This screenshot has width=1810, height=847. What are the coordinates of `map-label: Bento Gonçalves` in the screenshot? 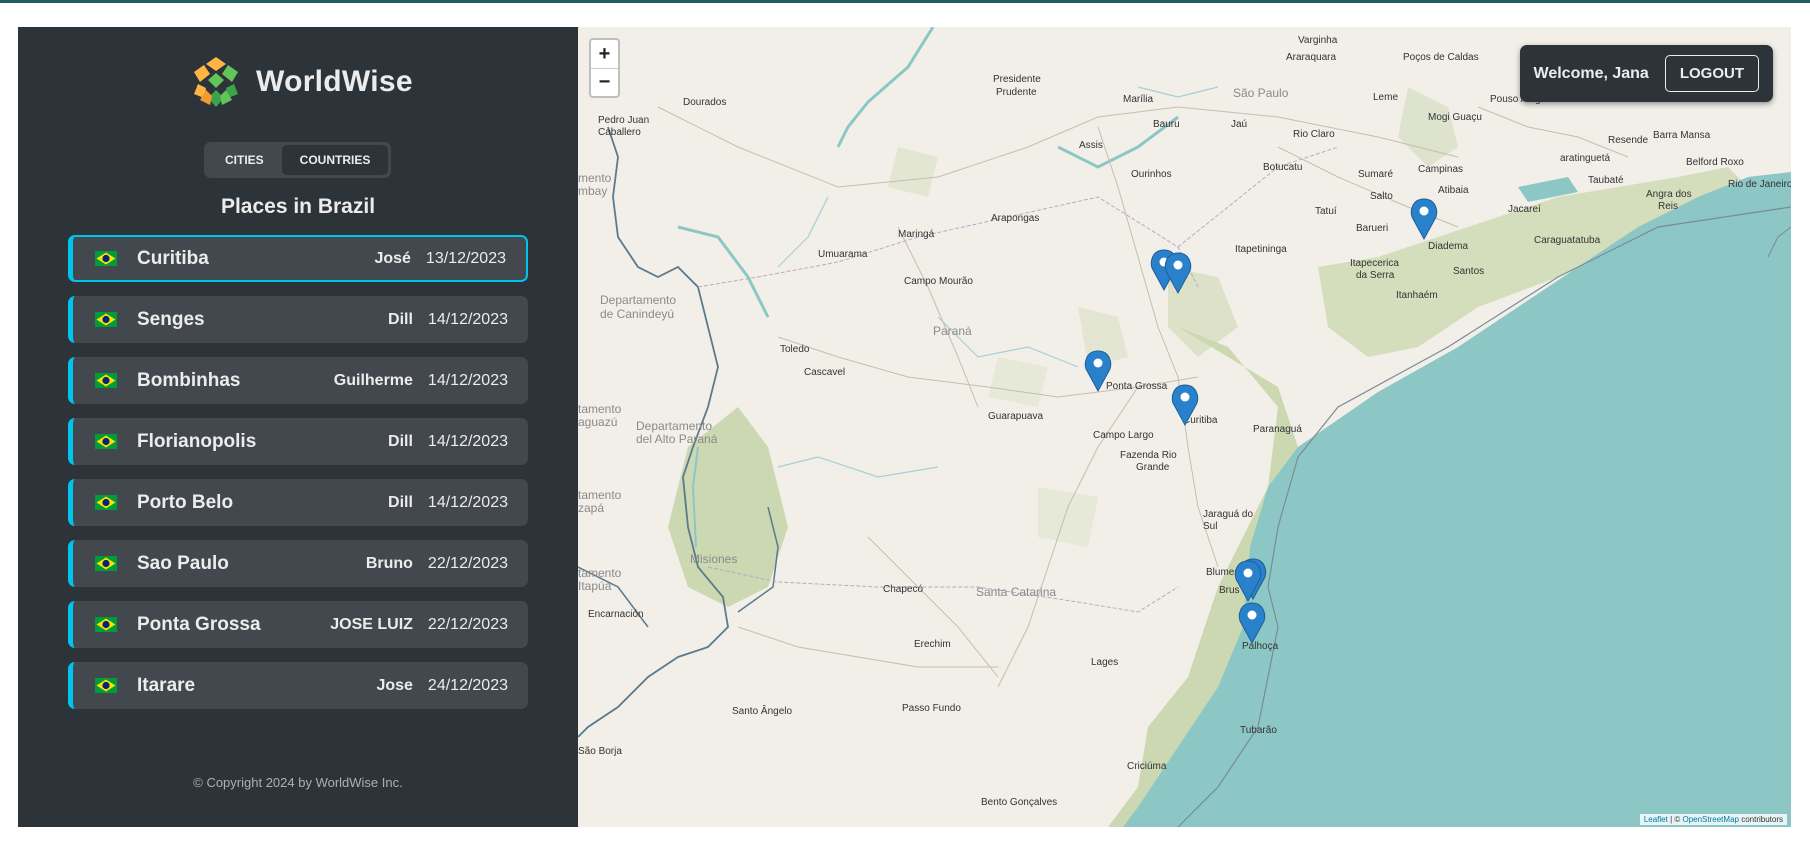 It's located at (1019, 802).